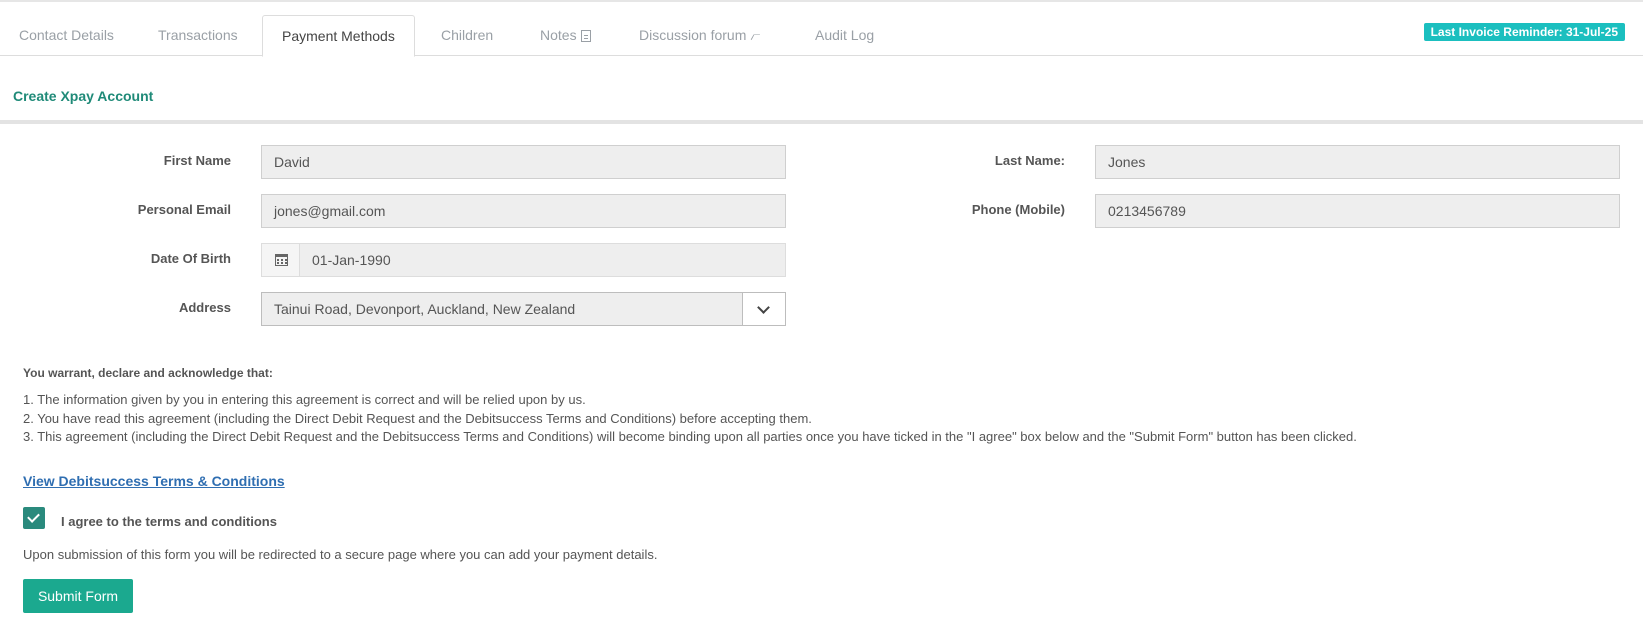 The width and height of the screenshot is (1643, 624). I want to click on phone-label: Phone (Mobile), so click(1018, 209).